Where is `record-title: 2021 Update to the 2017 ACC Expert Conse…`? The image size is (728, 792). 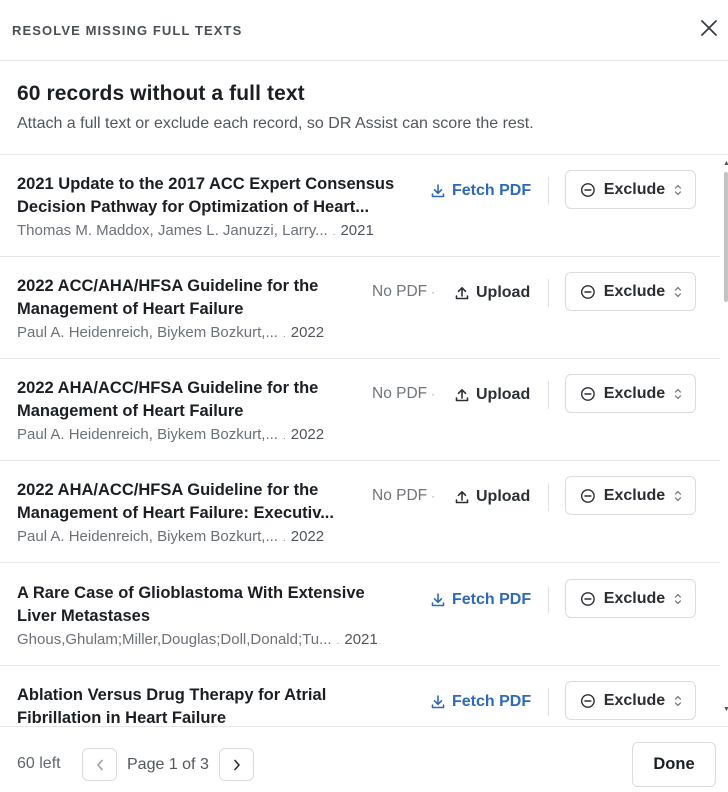
record-title: 2021 Update to the 2017 ACC Expert Conse… is located at coordinates (206, 195).